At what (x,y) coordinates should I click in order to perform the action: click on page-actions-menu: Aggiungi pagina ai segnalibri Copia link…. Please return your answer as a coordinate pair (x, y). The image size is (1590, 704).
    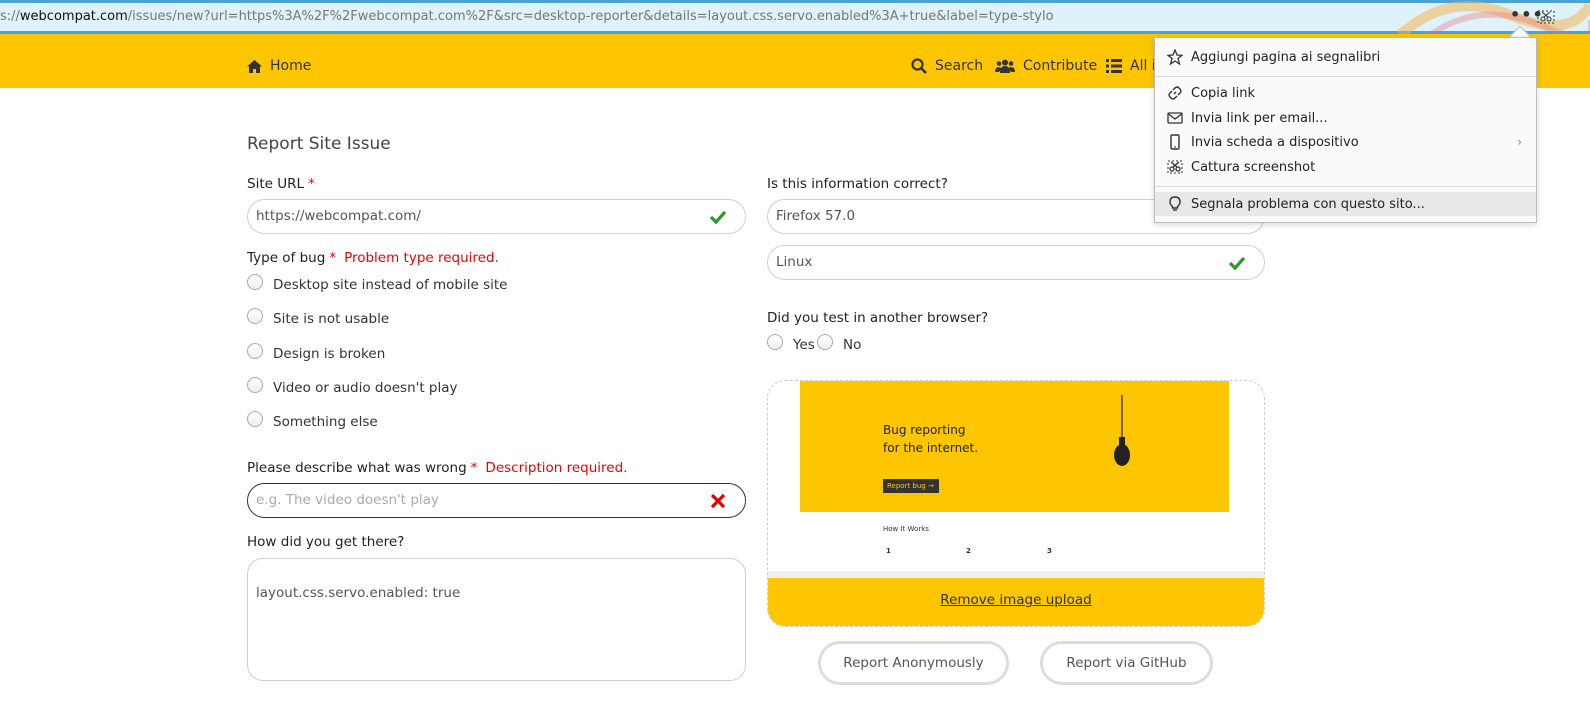
    Looking at the image, I should click on (1345, 130).